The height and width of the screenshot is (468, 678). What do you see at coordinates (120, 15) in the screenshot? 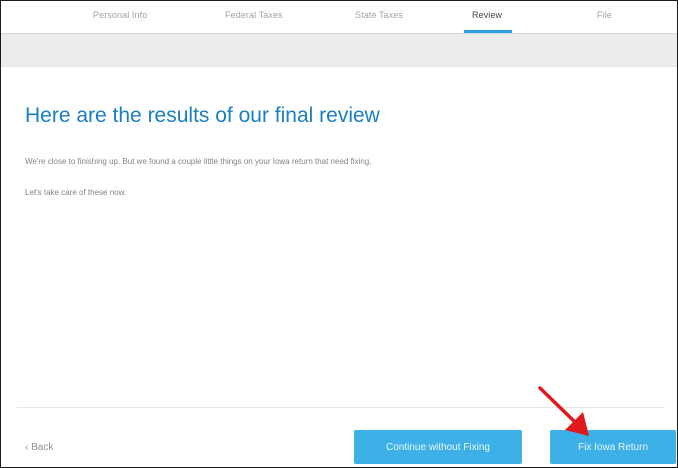
I see `step-personal-info: Personal Info` at bounding box center [120, 15].